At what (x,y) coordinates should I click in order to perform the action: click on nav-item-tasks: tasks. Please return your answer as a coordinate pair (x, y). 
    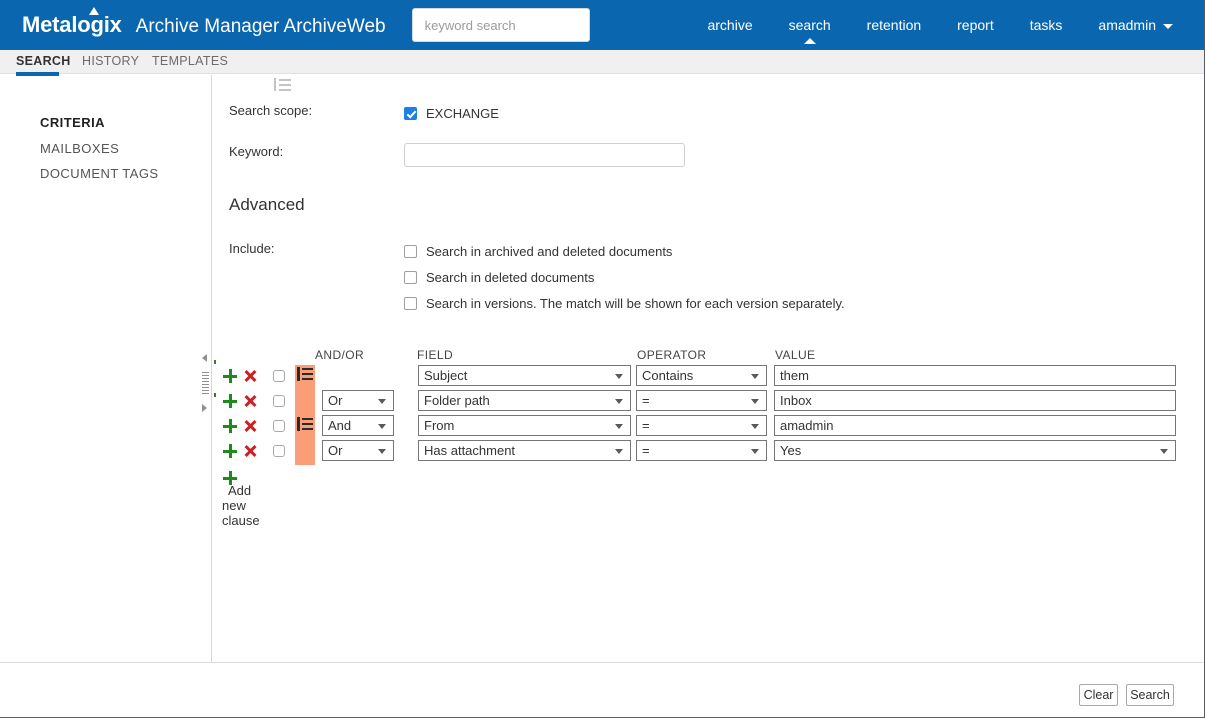
    Looking at the image, I should click on (1046, 25).